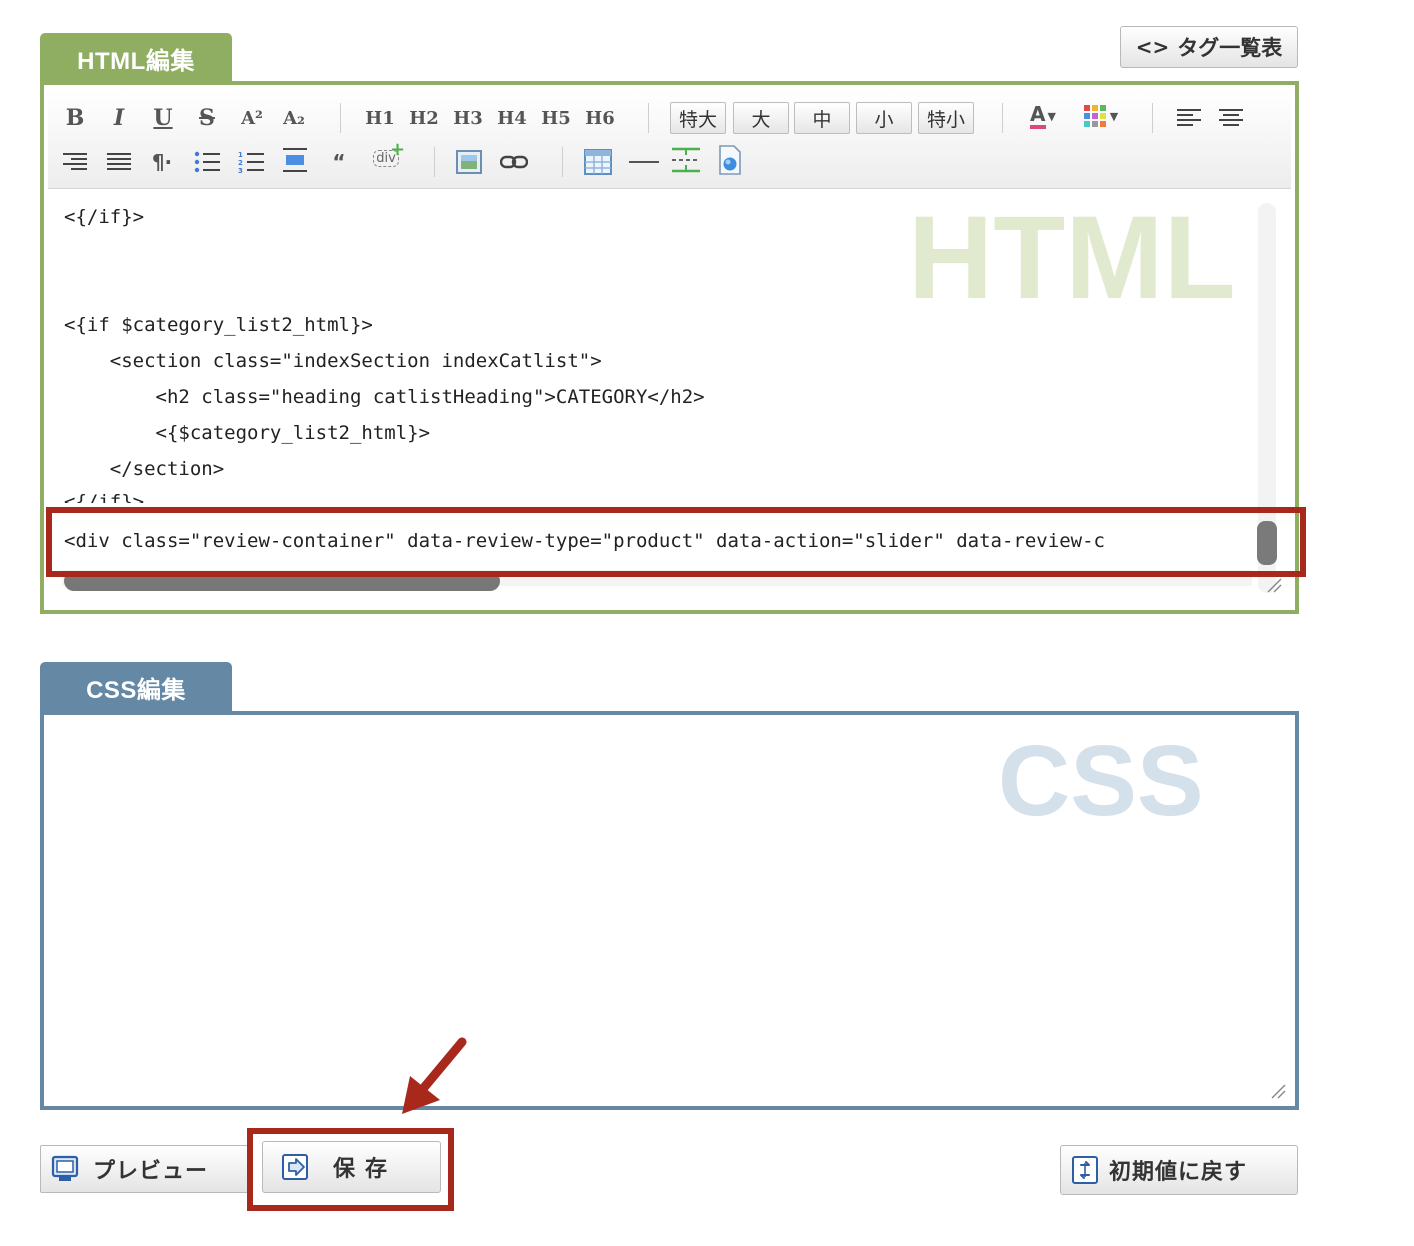 The image size is (1414, 1246). I want to click on superscript-button: A², so click(252, 118).